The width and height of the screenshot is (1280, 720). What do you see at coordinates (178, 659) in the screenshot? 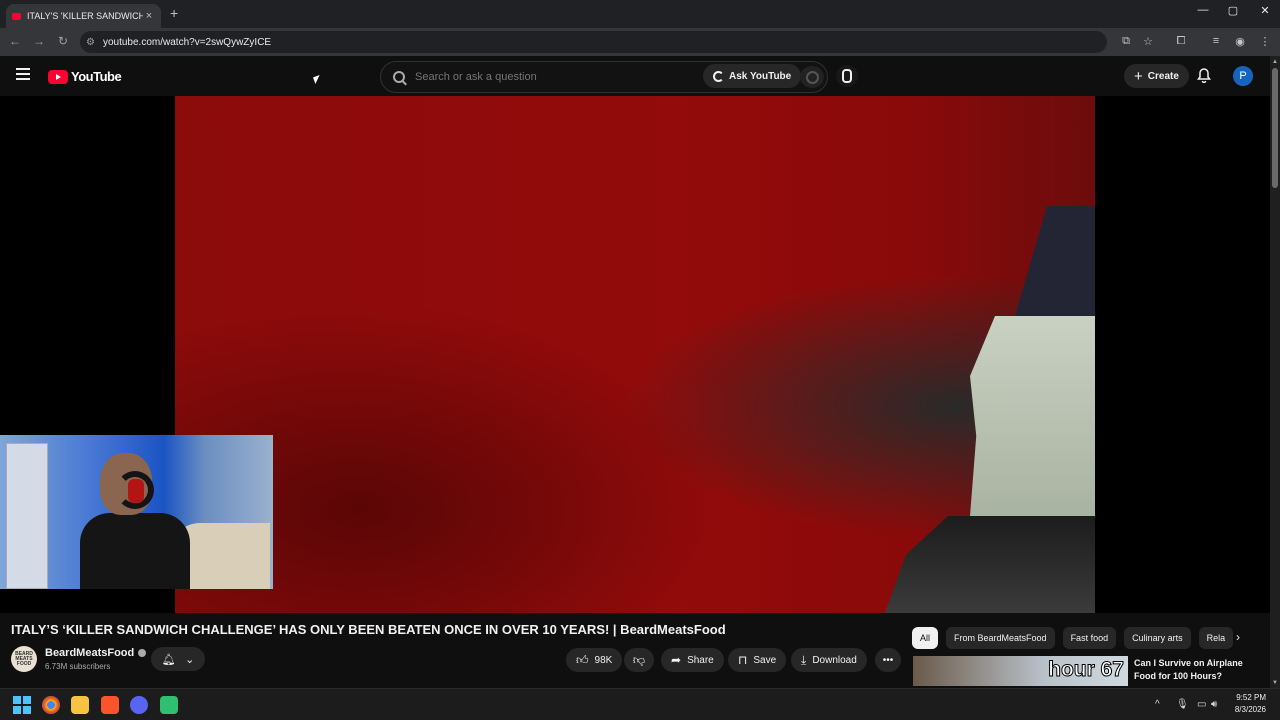
I see `subscription-bell-button: 🔔︎ ⌄` at bounding box center [178, 659].